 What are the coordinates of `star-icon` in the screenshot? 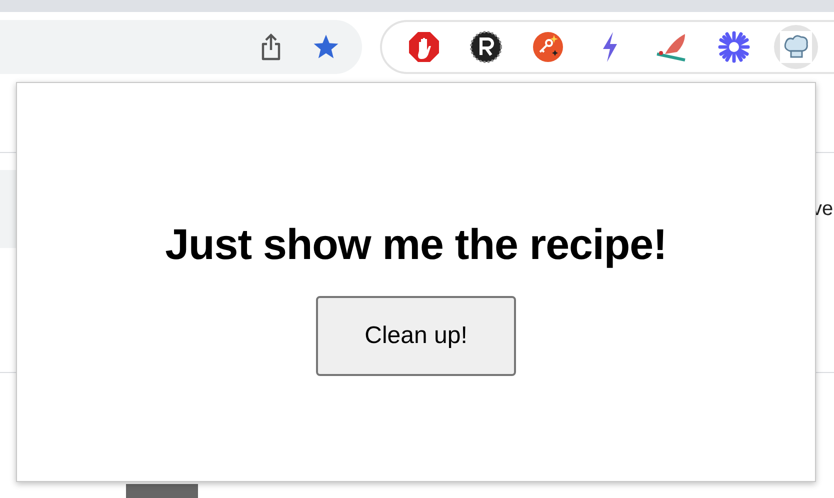 It's located at (326, 47).